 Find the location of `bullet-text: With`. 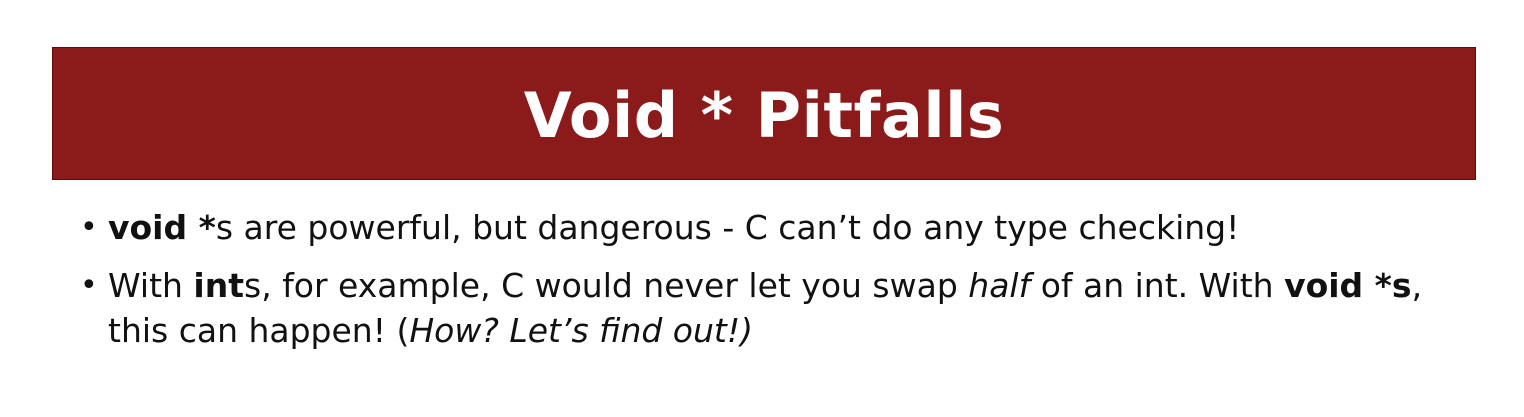

bullet-text: With is located at coordinates (151, 285).